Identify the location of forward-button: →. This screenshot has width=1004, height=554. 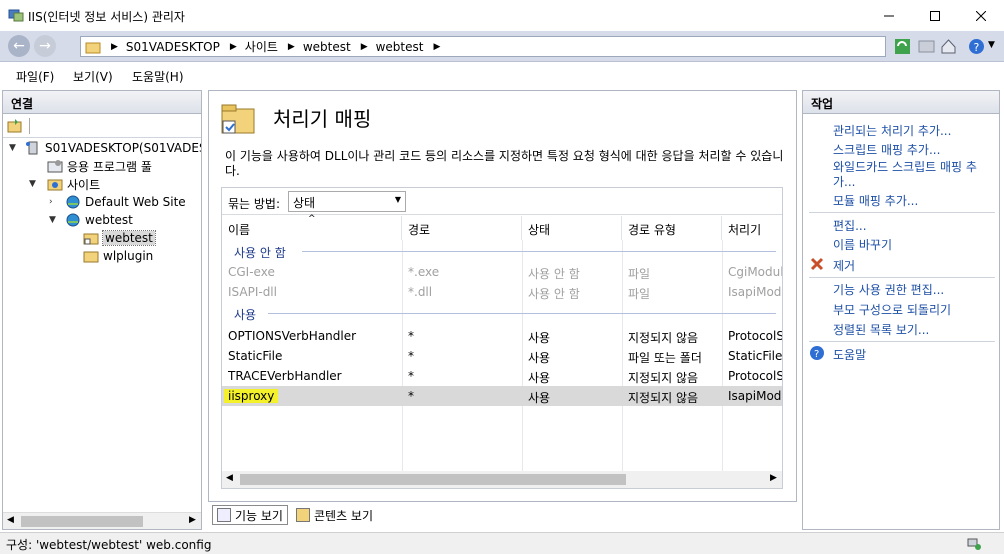
(45, 46).